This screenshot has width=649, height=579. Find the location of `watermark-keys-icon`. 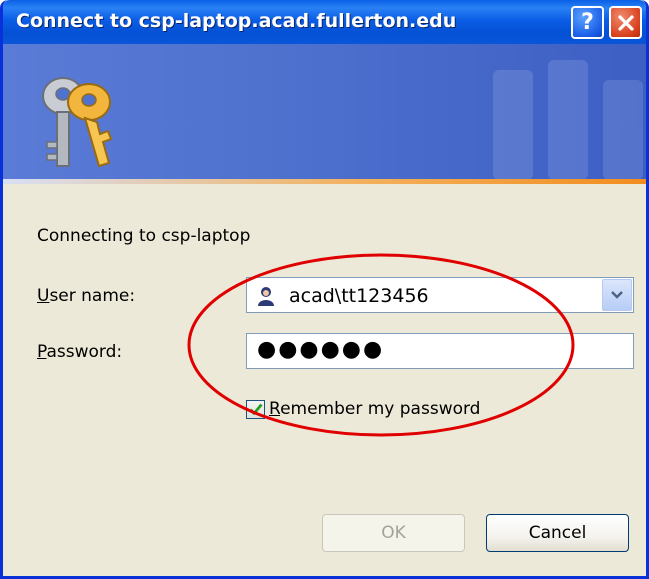

watermark-keys-icon is located at coordinates (568, 120).